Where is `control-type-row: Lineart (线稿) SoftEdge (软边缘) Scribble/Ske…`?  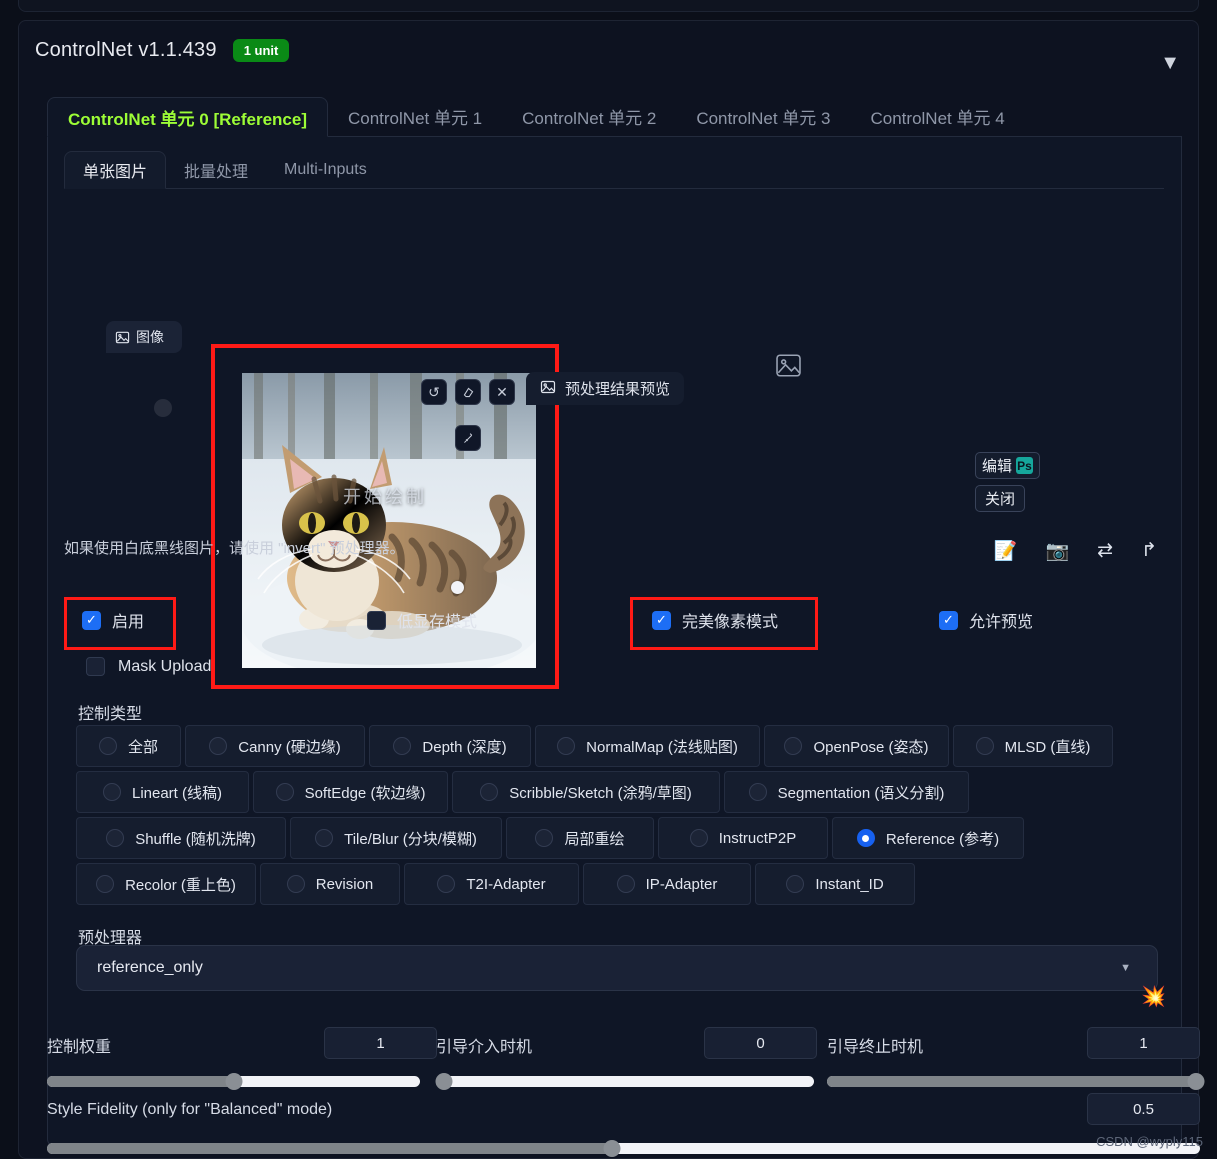 control-type-row: Lineart (线稿) SoftEdge (软边缘) Scribble/Ske… is located at coordinates (615, 792).